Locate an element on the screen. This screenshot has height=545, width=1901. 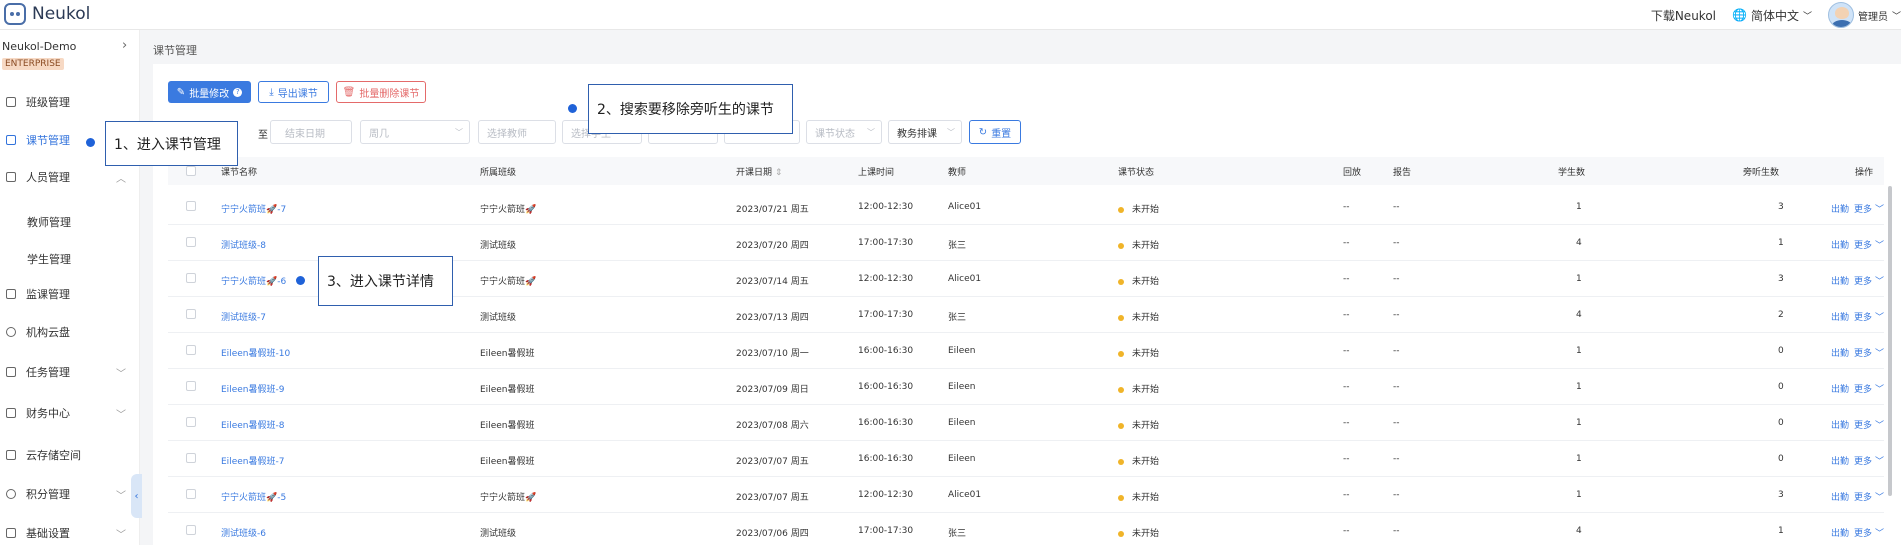
arrange-select: 教务排课 ﹀ is located at coordinates (925, 132).